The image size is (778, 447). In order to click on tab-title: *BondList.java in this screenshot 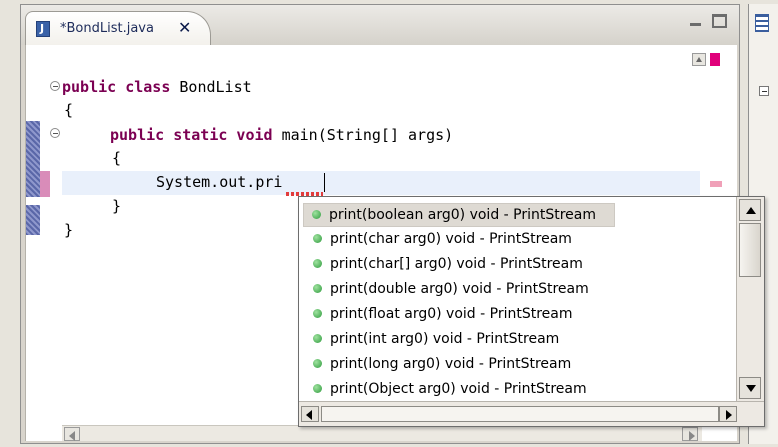, I will do `click(107, 28)`.